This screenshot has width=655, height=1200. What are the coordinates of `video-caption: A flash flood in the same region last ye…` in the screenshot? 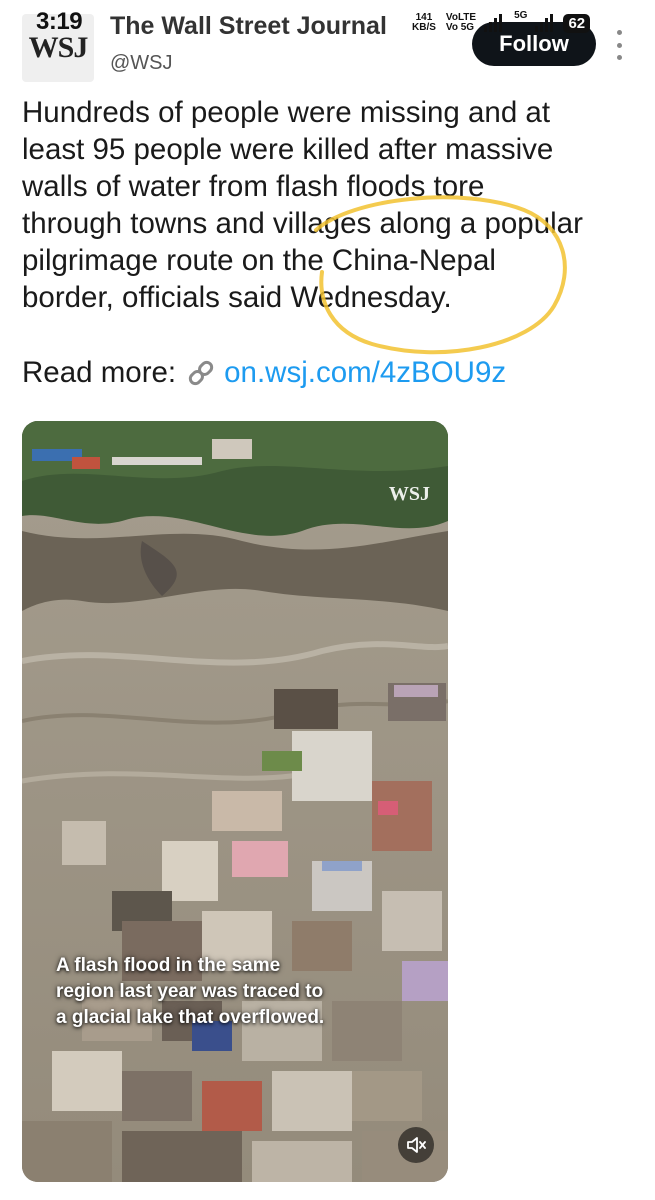 It's located at (221, 992).